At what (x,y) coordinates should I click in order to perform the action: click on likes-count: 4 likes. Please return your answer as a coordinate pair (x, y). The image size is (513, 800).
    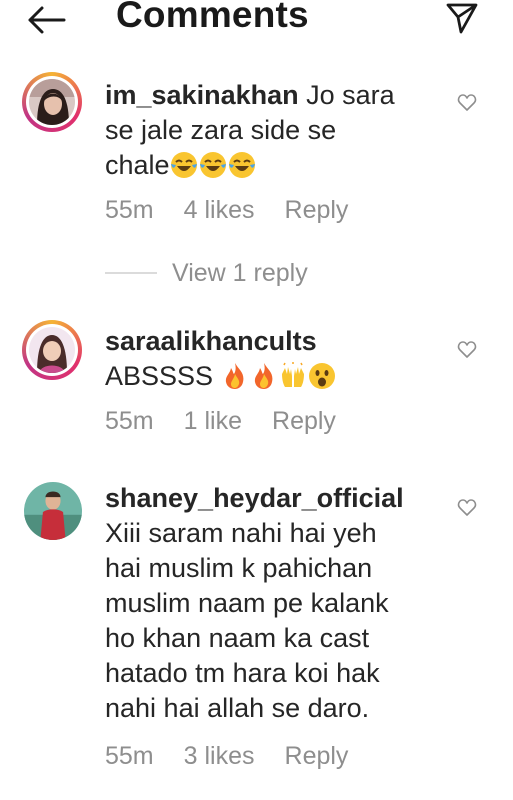
    Looking at the image, I should click on (219, 210).